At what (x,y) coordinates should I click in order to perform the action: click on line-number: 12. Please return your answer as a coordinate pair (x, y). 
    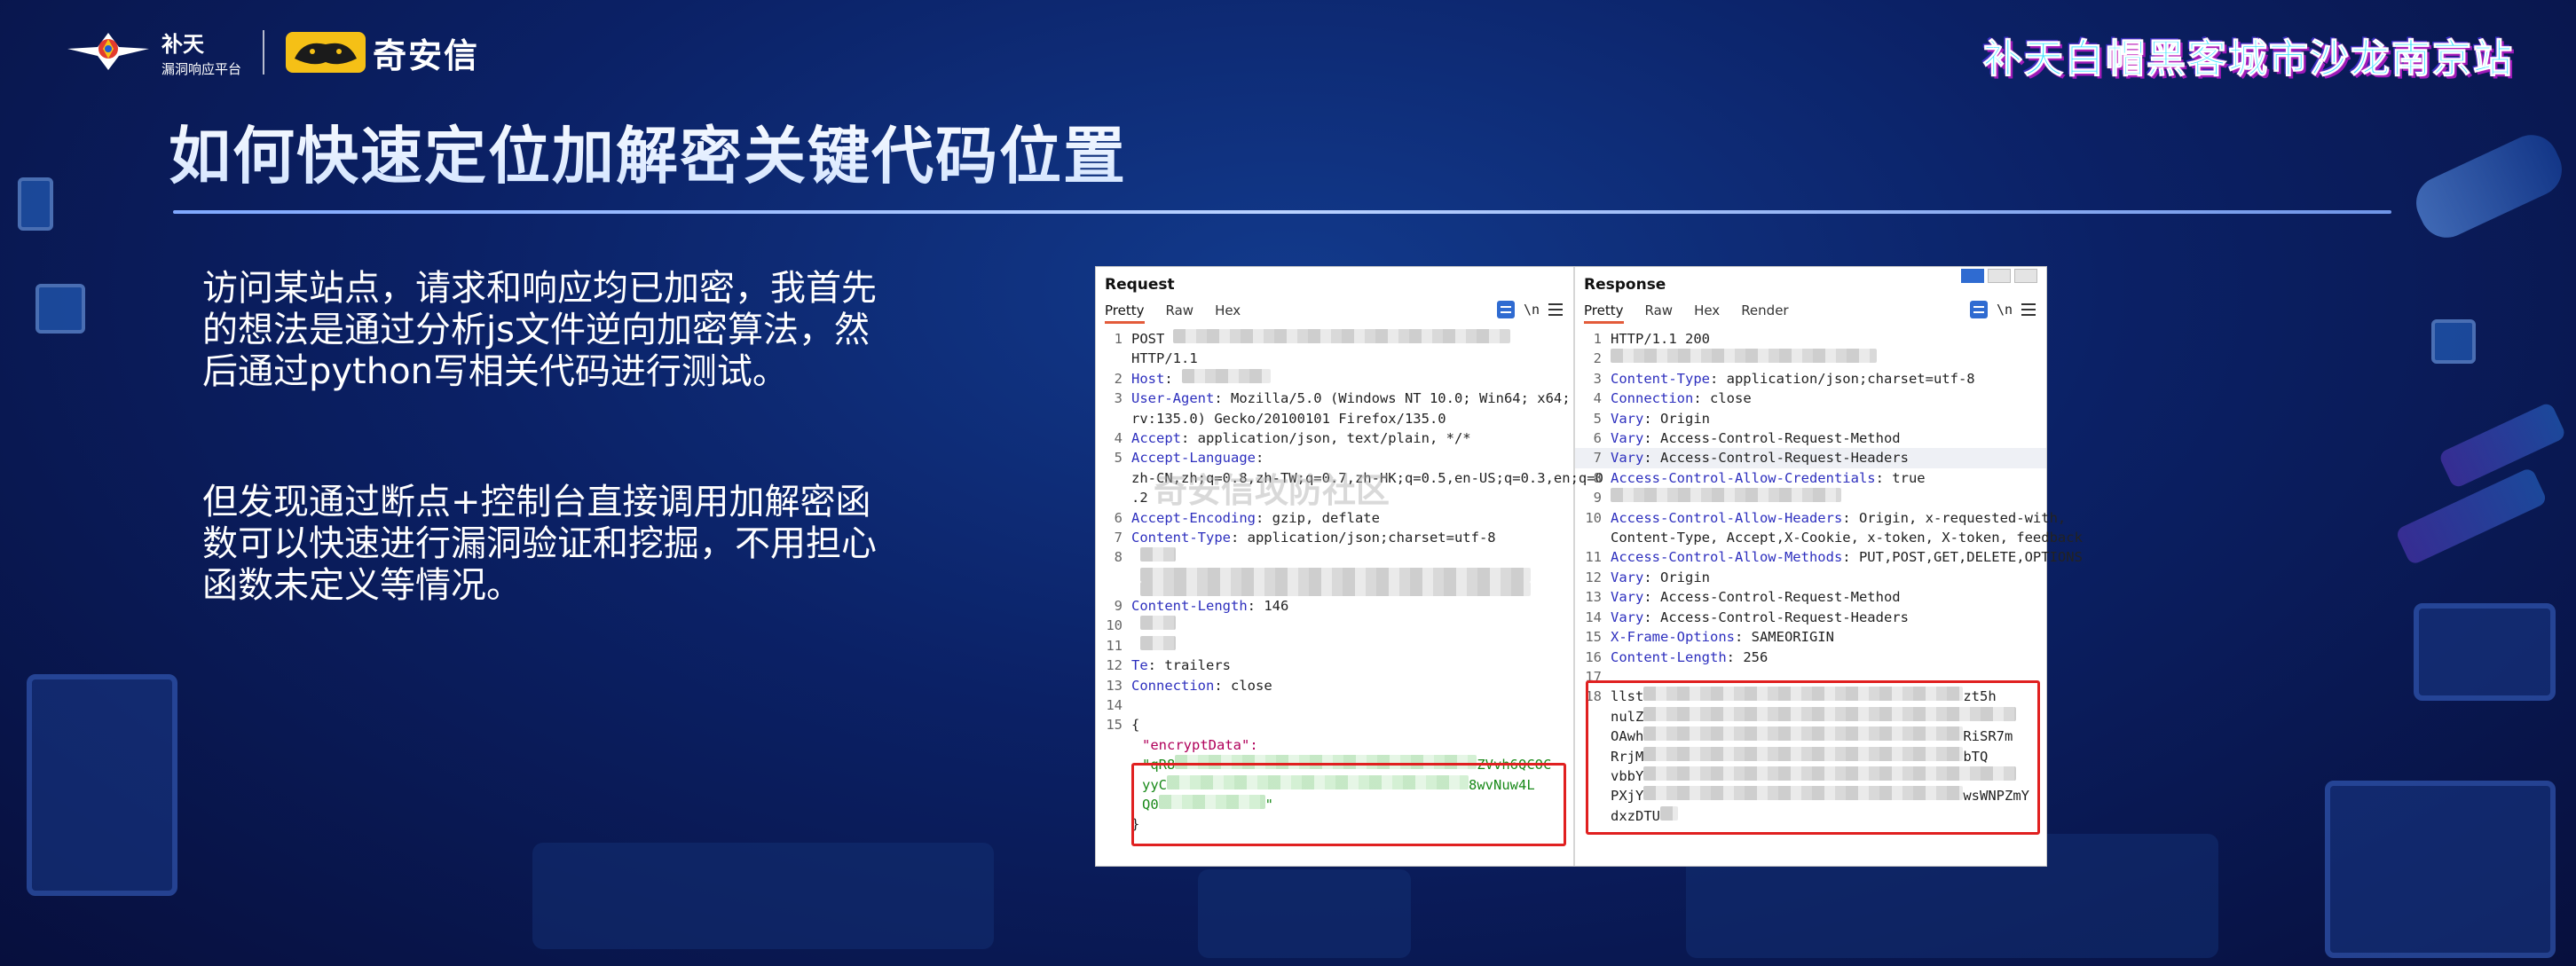
    Looking at the image, I should click on (1114, 665).